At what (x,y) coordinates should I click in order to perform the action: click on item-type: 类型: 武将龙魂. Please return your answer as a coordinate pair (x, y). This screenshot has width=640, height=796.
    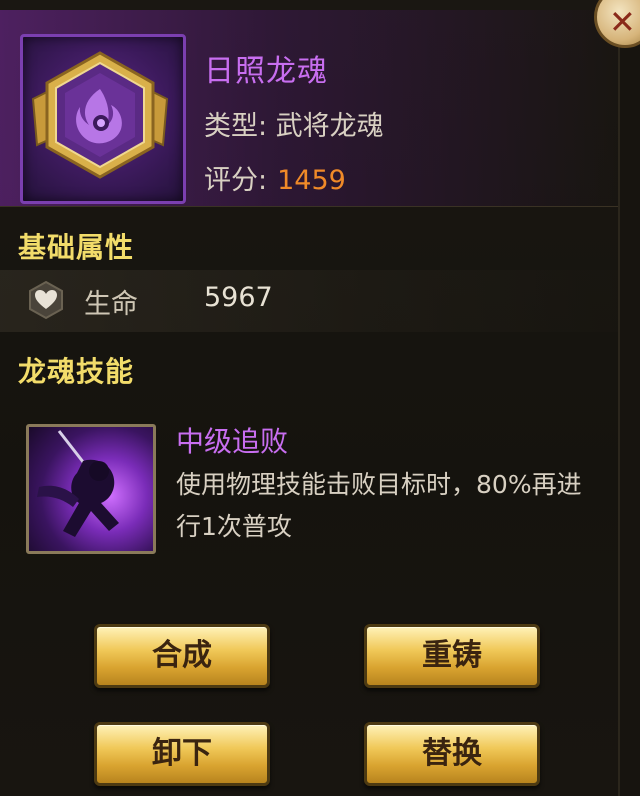
    Looking at the image, I should click on (294, 126).